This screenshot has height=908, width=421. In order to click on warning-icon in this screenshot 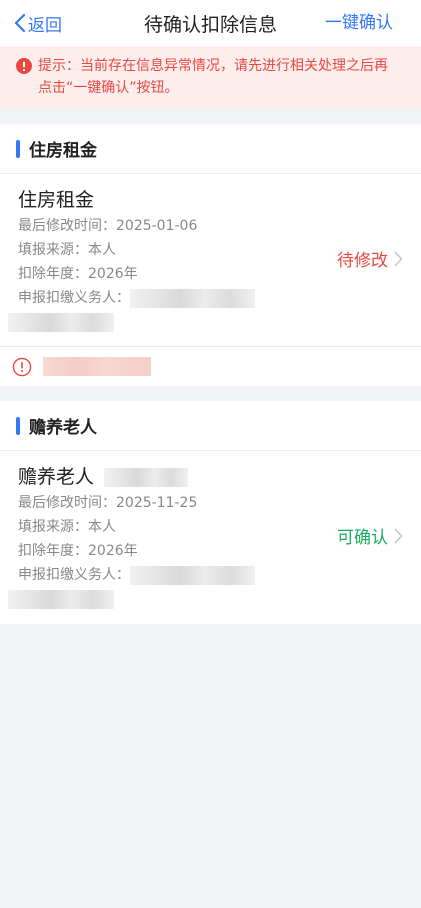, I will do `click(24, 66)`.